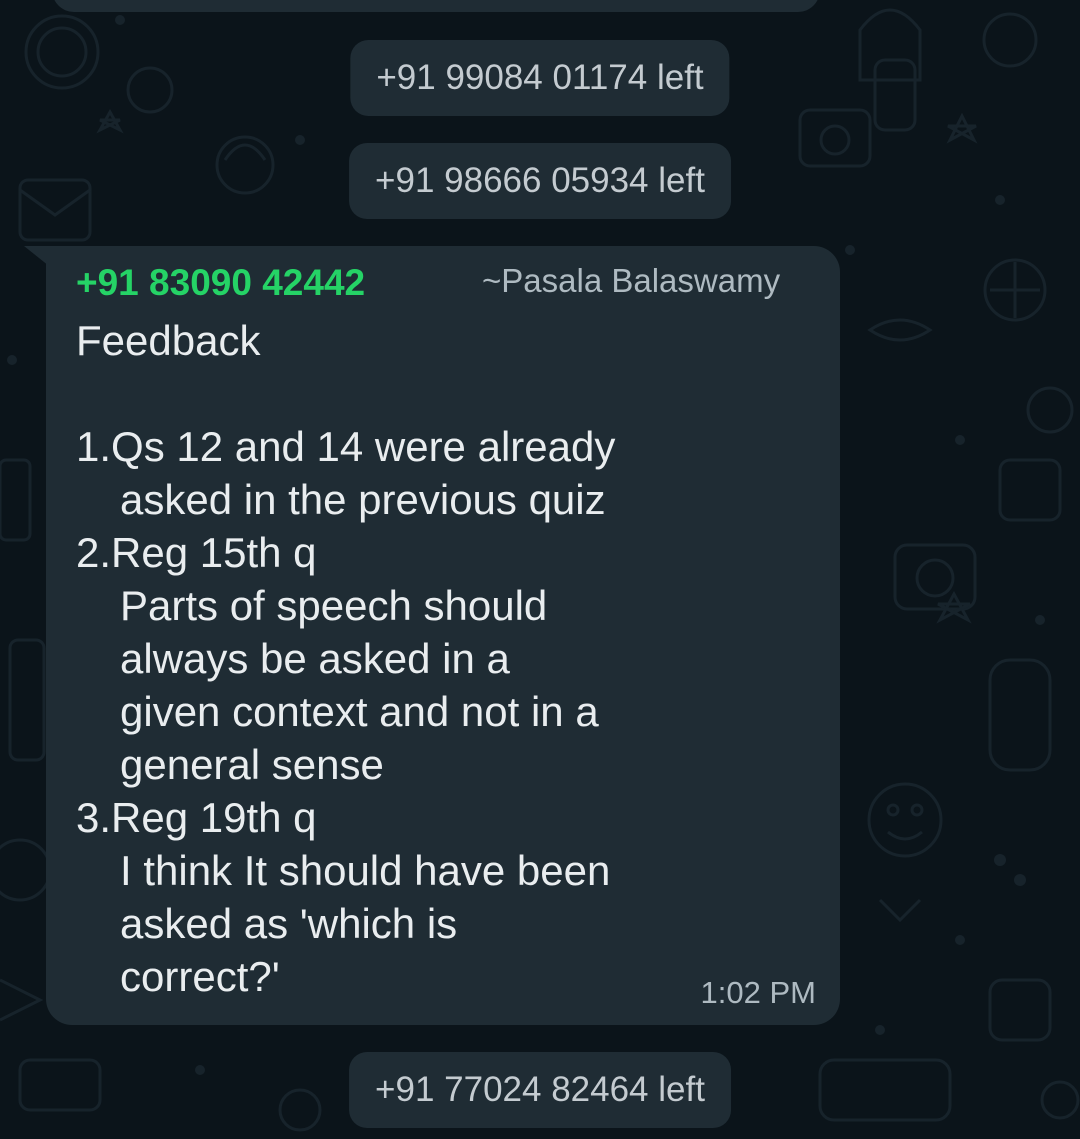 The width and height of the screenshot is (1080, 1139). What do you see at coordinates (363, 446) in the screenshot?
I see `feedback-line: Qs 12 and 14 were already` at bounding box center [363, 446].